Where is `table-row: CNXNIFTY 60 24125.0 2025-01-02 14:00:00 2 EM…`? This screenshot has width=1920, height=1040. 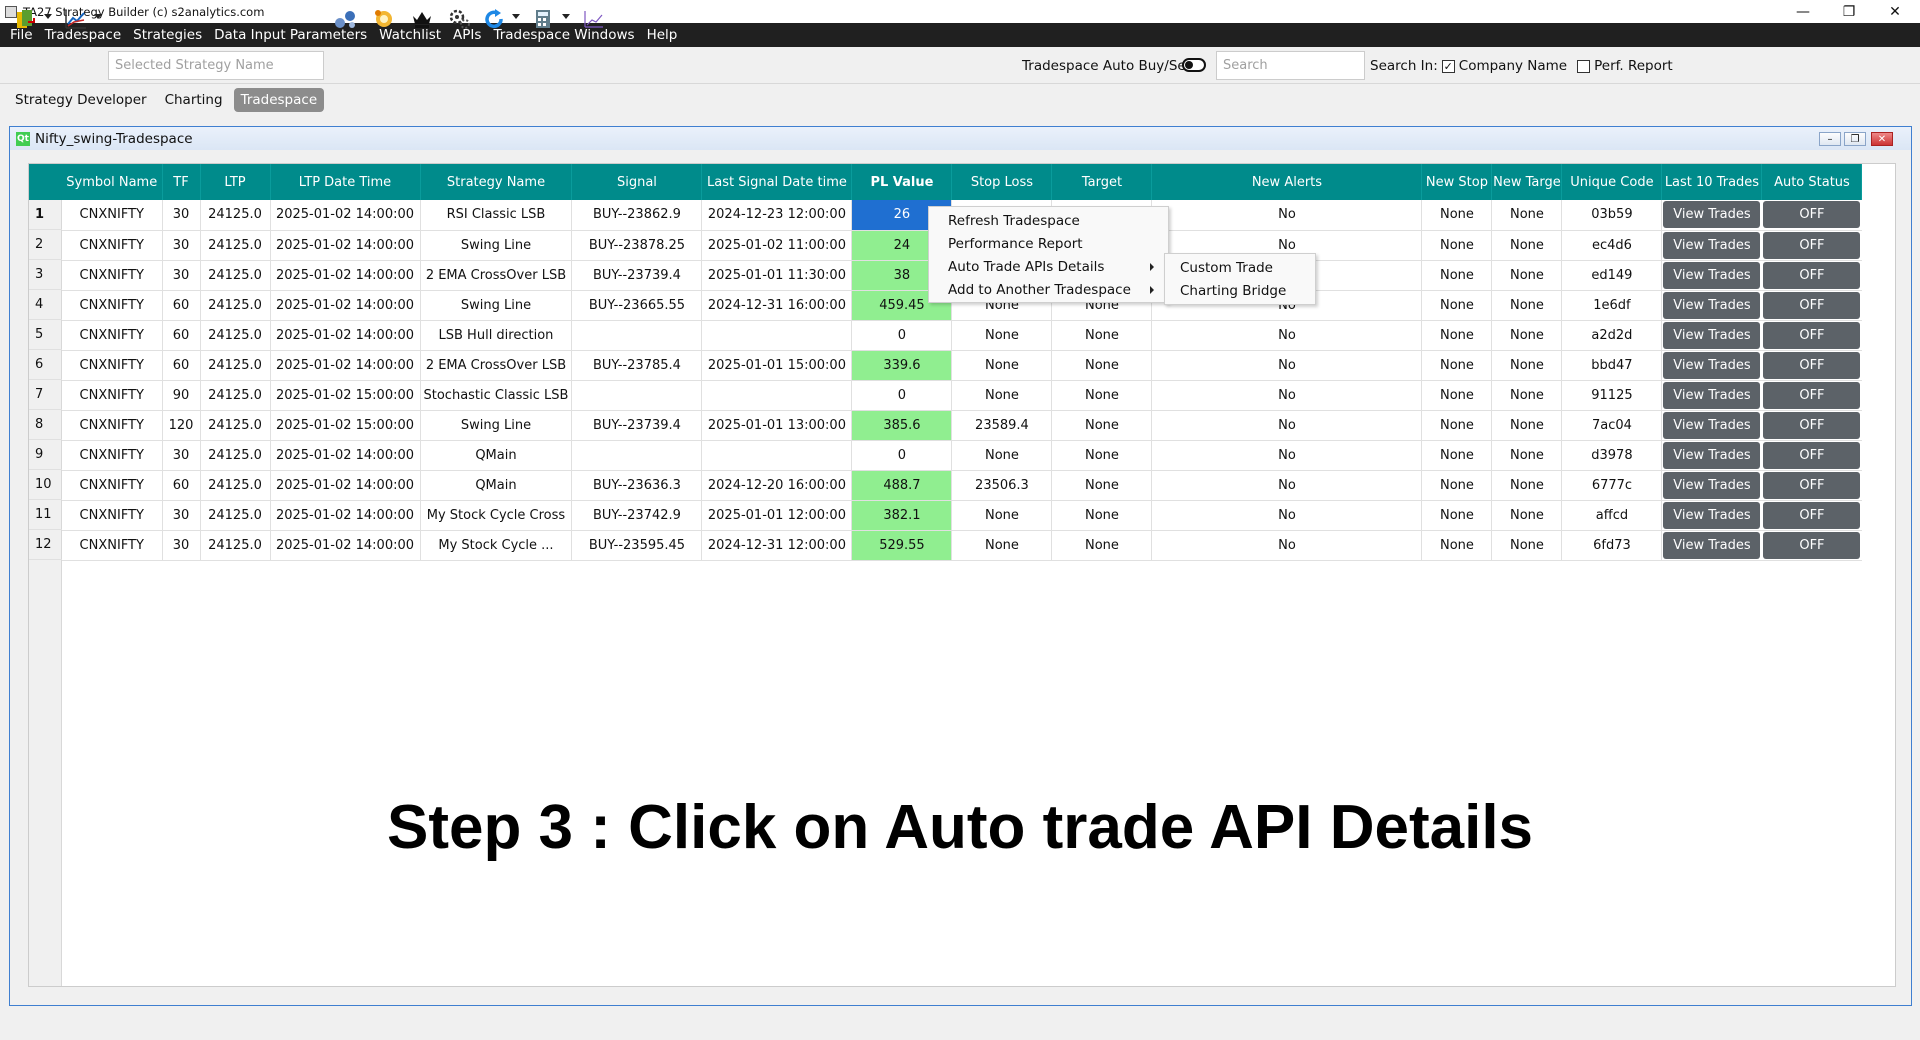
table-row: CNXNIFTY 60 24125.0 2025-01-02 14:00:00 2 EM… is located at coordinates (962, 365).